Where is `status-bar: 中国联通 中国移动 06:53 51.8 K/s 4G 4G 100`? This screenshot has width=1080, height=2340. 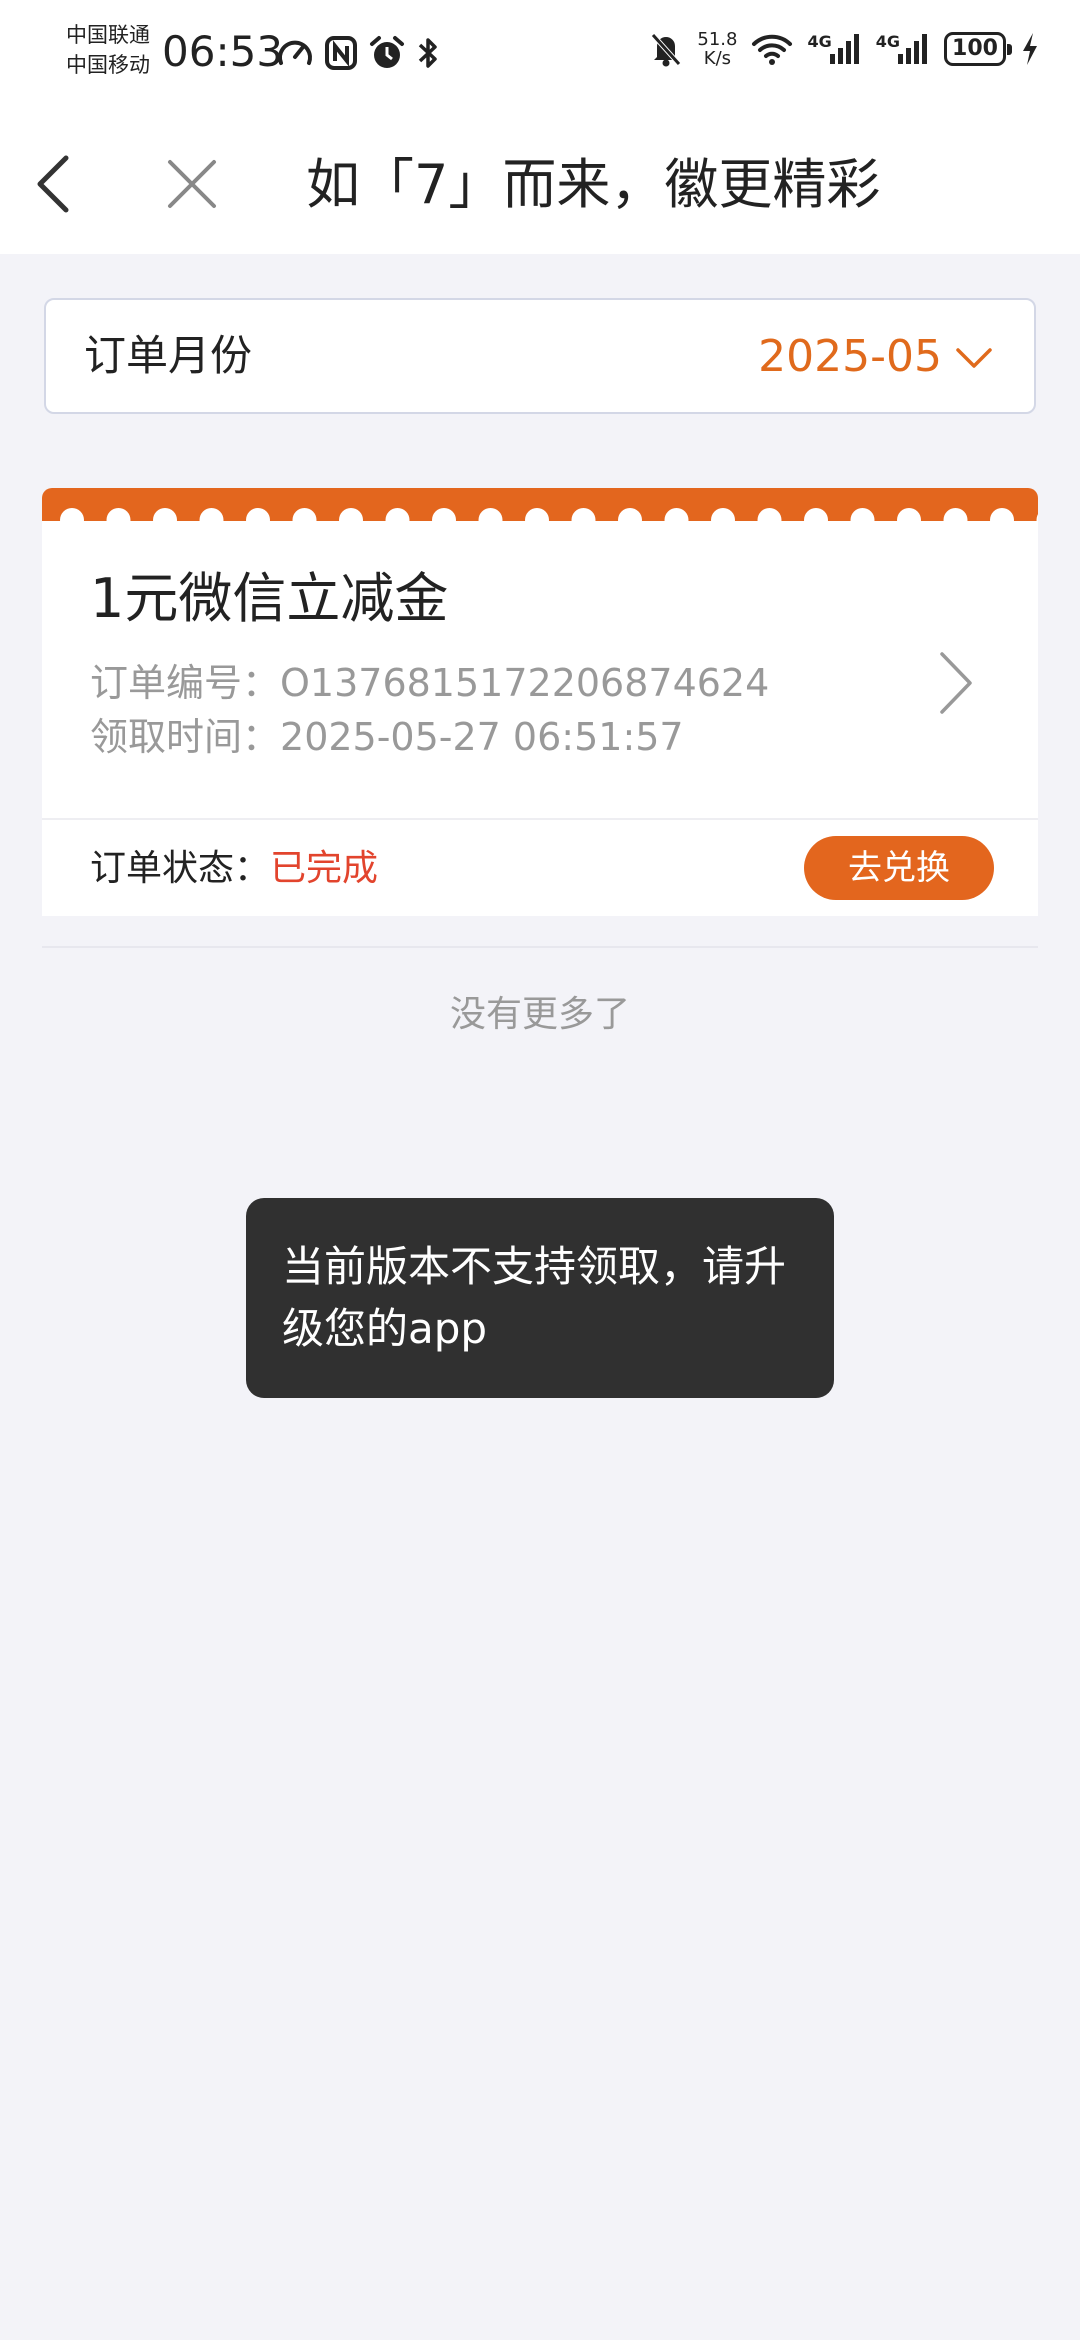 status-bar: 中国联通 中国移动 06:53 51.8 K/s 4G 4G 100 is located at coordinates (540, 55).